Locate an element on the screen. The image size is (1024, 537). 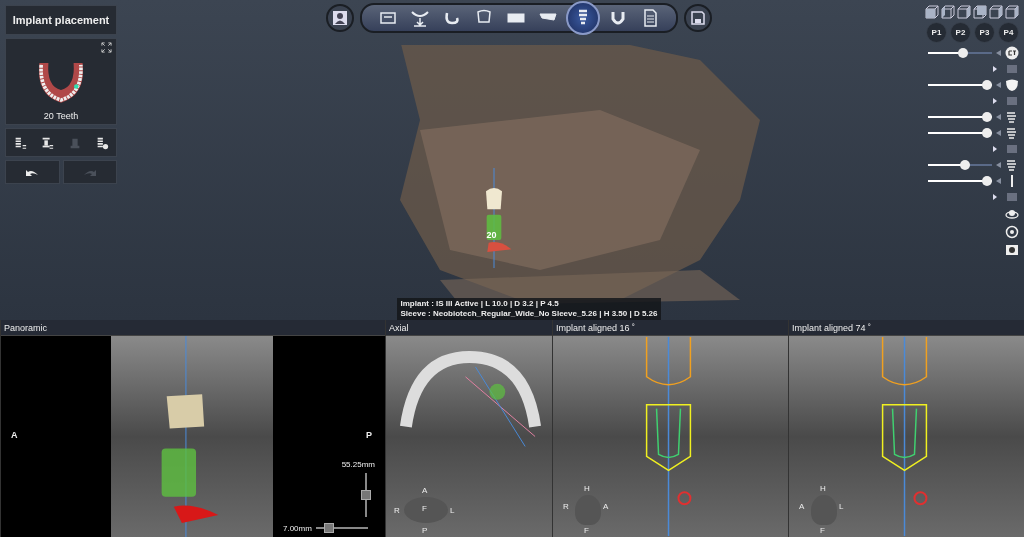
person-icon is located at coordinates (339, 18).